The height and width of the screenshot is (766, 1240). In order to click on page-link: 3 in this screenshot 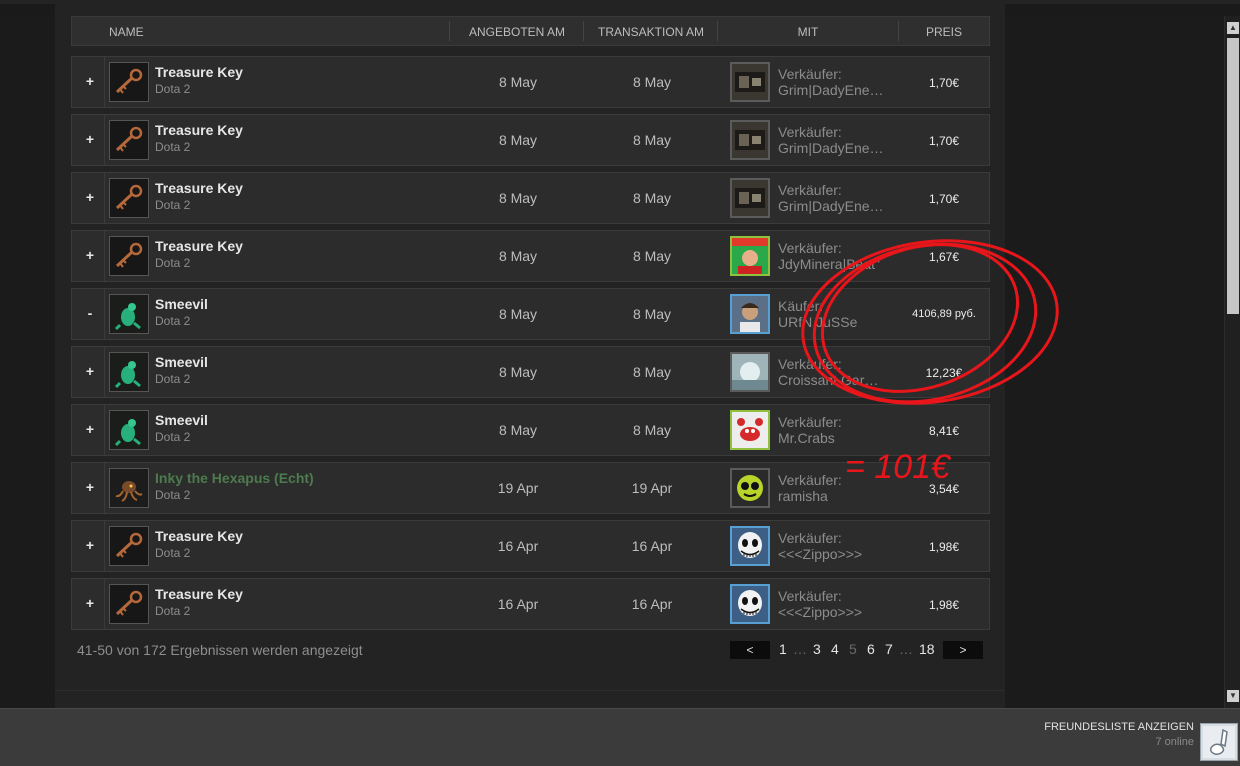, I will do `click(817, 649)`.